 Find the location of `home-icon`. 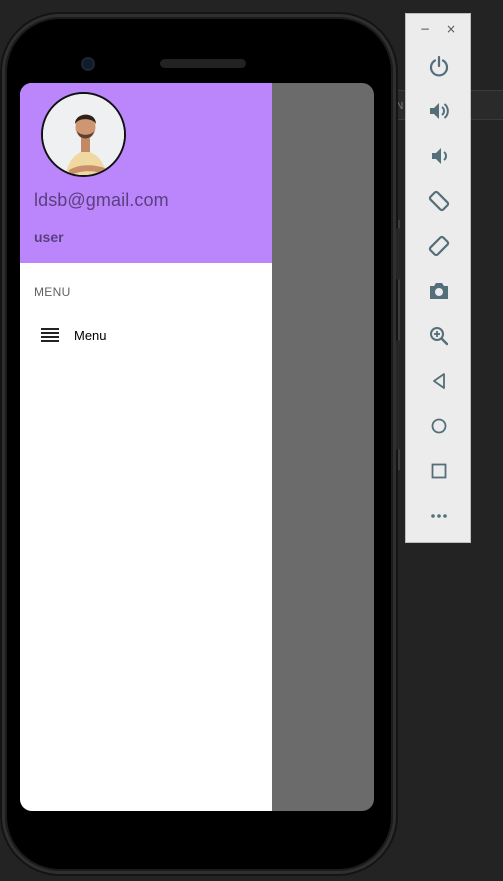

home-icon is located at coordinates (439, 426).